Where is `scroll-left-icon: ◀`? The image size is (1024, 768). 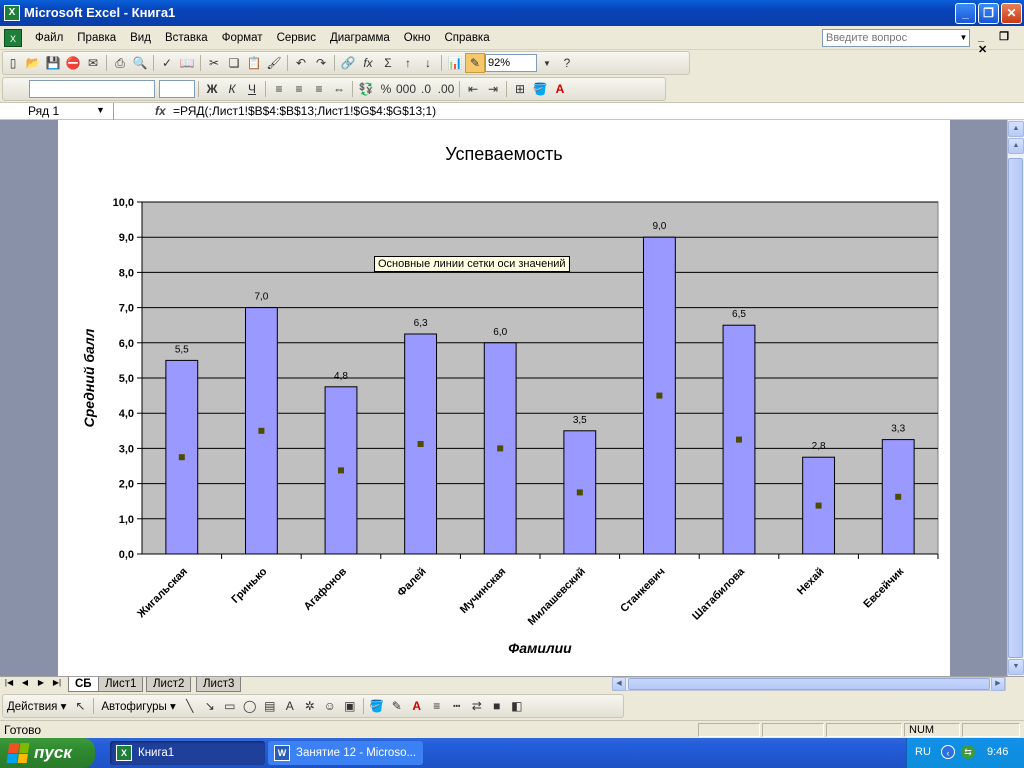
scroll-left-icon: ◀ is located at coordinates (619, 684).